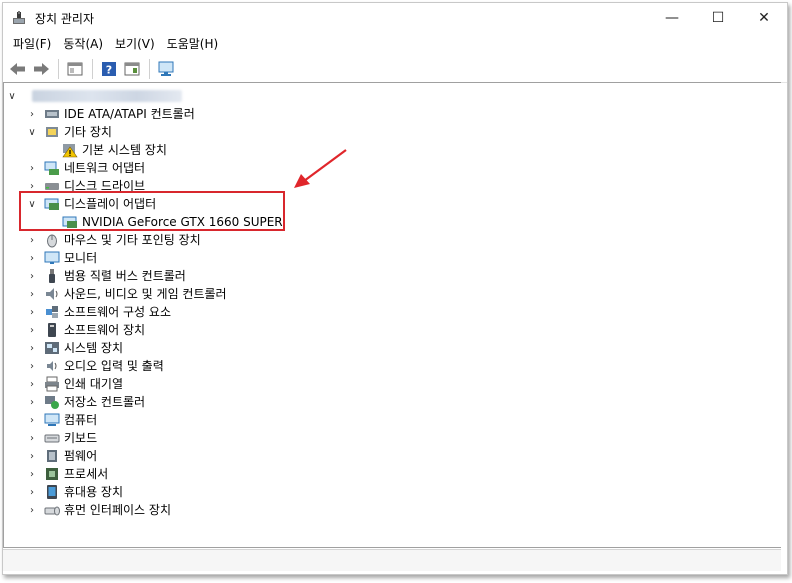 This screenshot has width=792, height=583. What do you see at coordinates (52, 132) in the screenshot?
I see `other-devices-icon` at bounding box center [52, 132].